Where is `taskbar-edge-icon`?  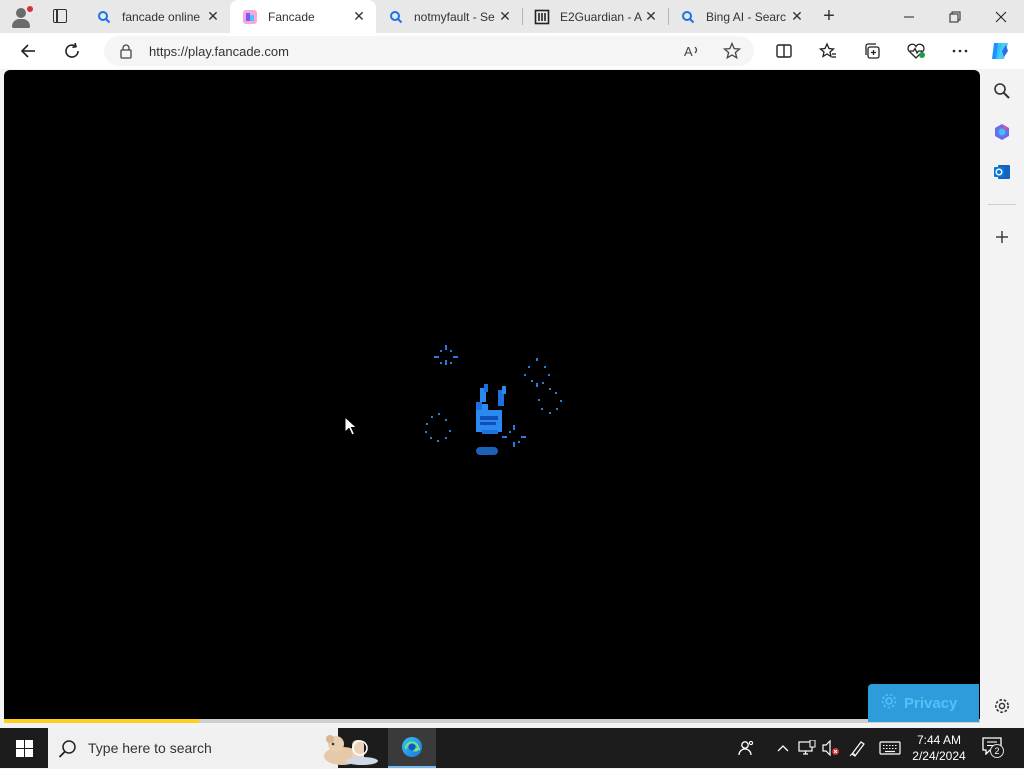
taskbar-edge-icon is located at coordinates (412, 748).